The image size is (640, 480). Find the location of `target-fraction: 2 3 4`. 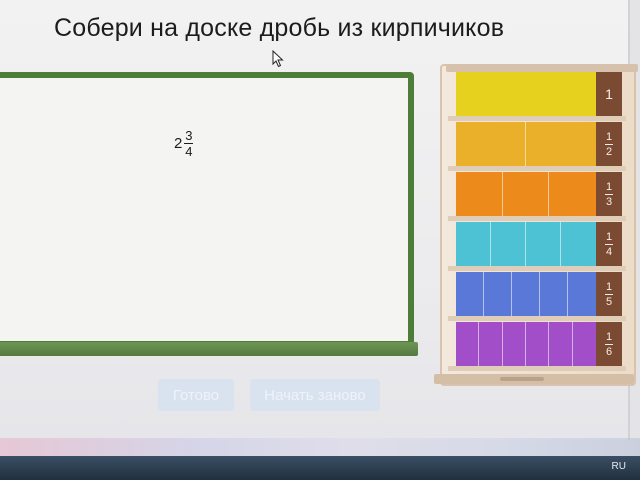

target-fraction: 2 3 4 is located at coordinates (184, 143).